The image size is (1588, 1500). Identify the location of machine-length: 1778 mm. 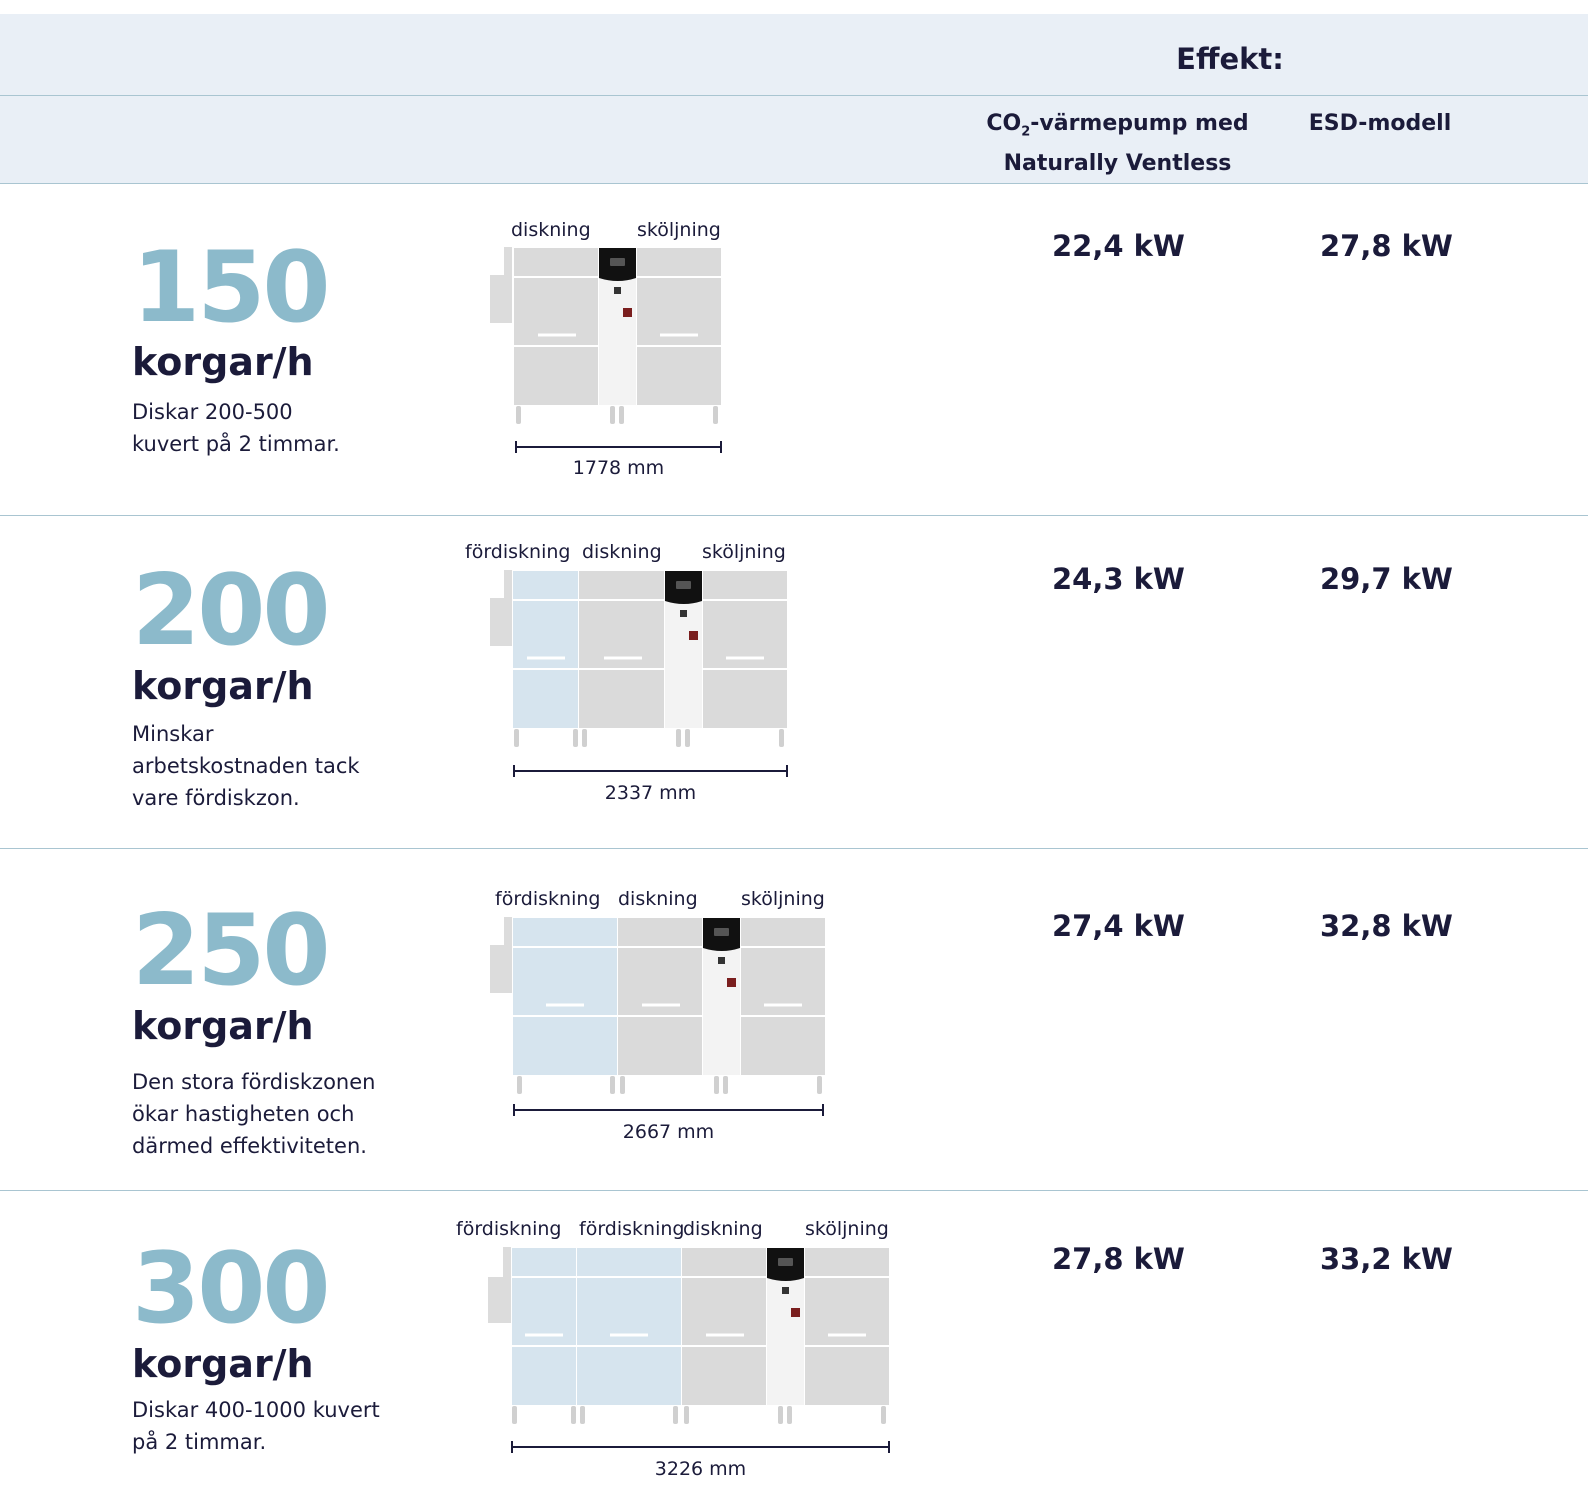
(618, 468).